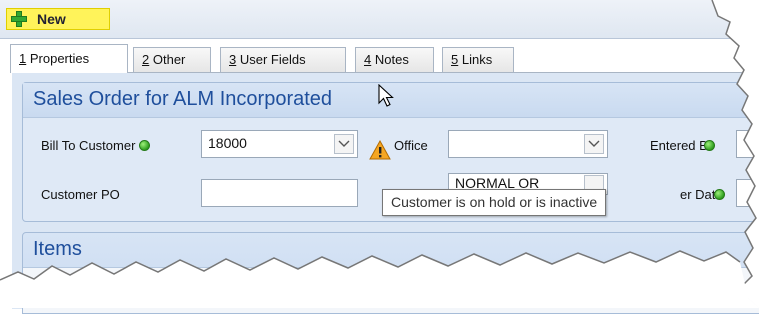  What do you see at coordinates (682, 145) in the screenshot?
I see `entered-by-label: Entered B` at bounding box center [682, 145].